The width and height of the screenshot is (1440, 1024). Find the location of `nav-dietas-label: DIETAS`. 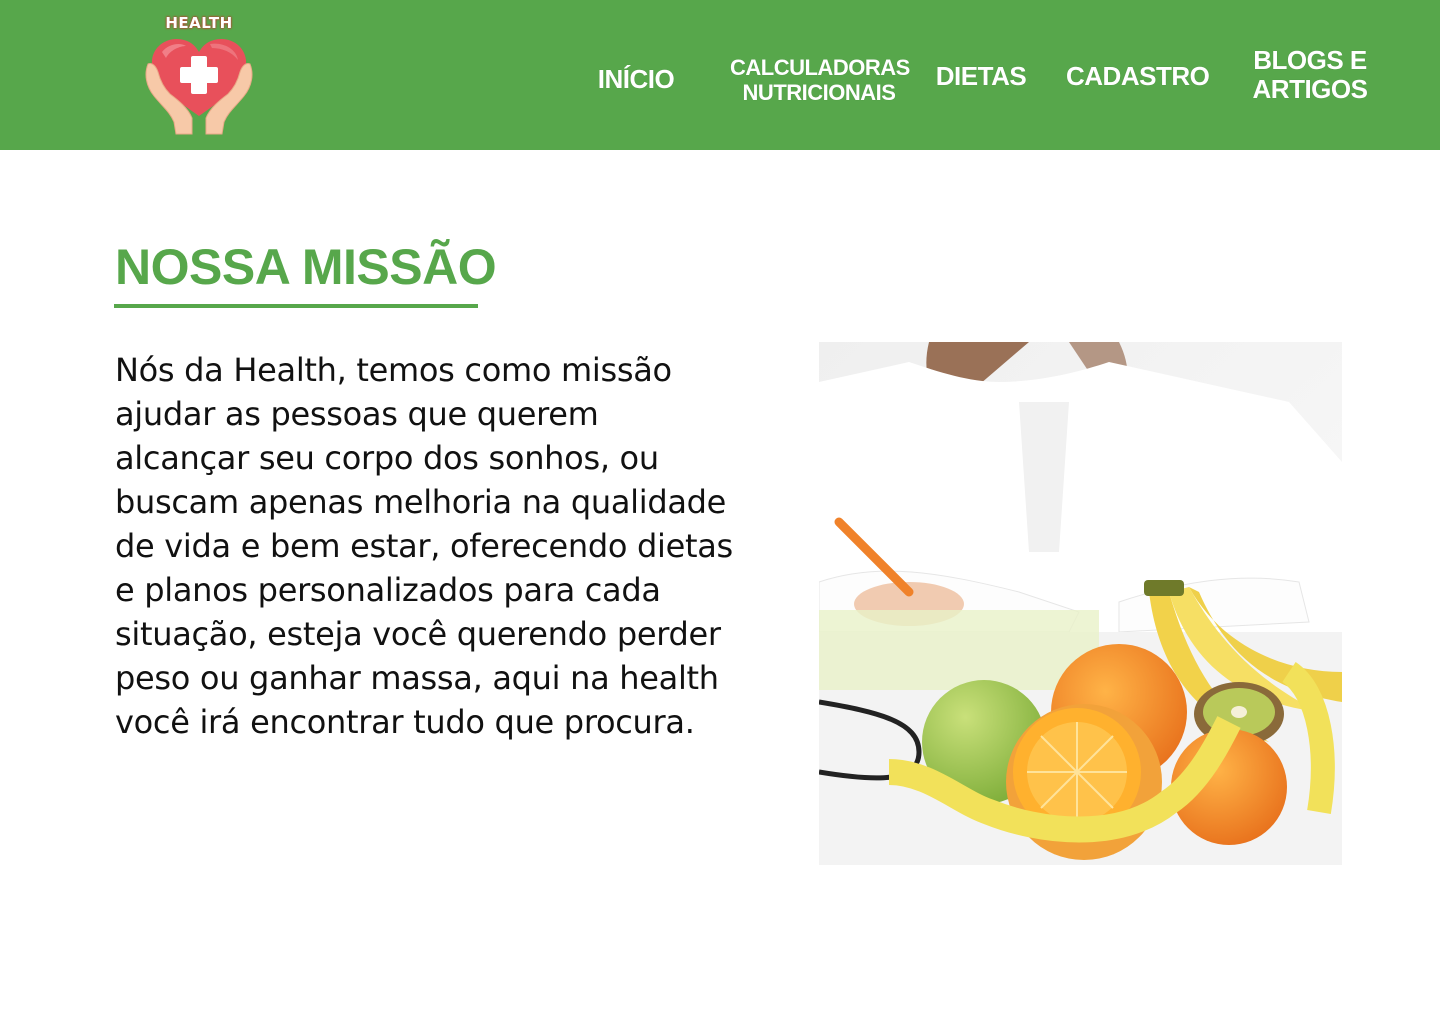

nav-dietas-label: DIETAS is located at coordinates (981, 76).